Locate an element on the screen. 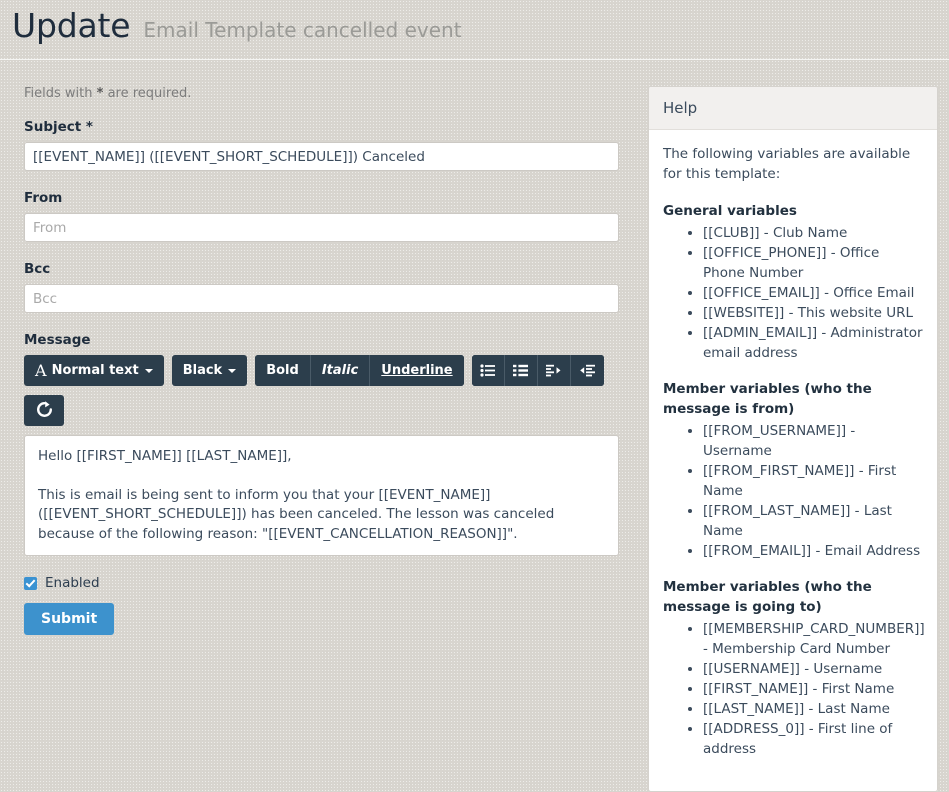  outdent-button is located at coordinates (587, 370).